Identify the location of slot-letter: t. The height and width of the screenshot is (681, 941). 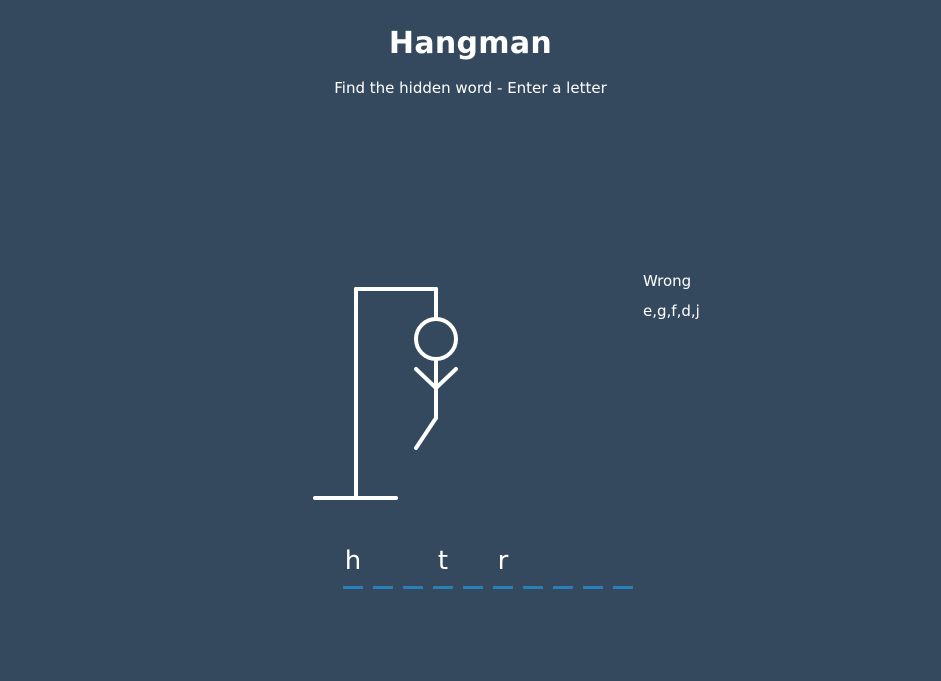
(443, 561).